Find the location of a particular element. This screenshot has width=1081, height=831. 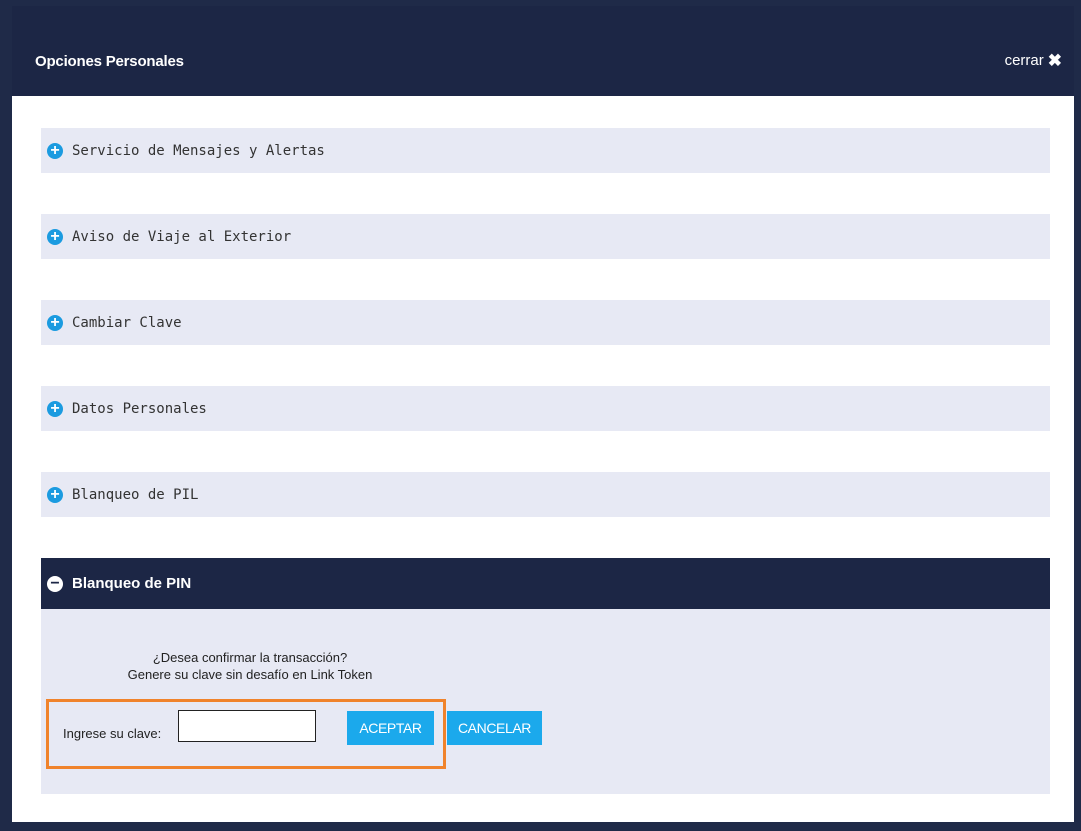

pin-input is located at coordinates (247, 726).